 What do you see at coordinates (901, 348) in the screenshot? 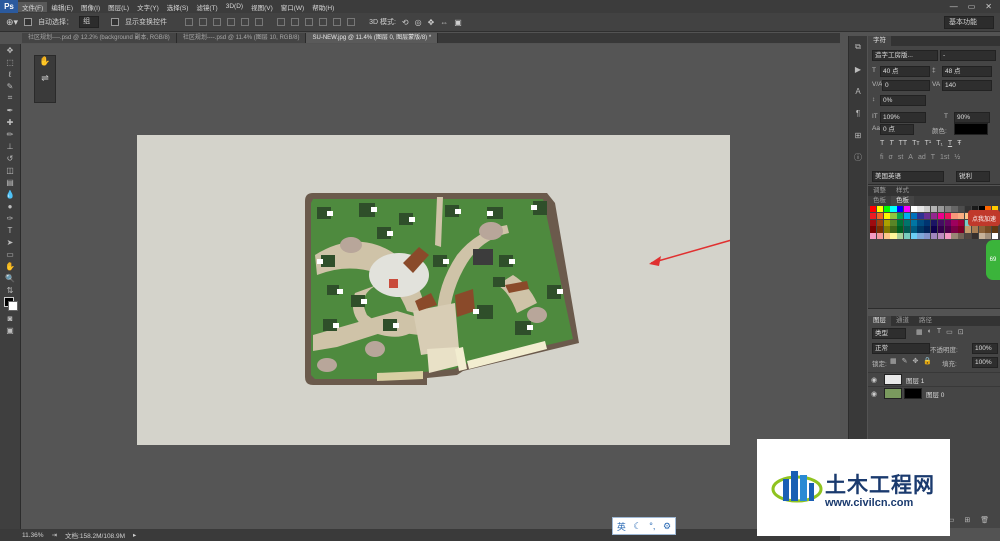
I see `blend-mode-dropdown: 正常` at bounding box center [901, 348].